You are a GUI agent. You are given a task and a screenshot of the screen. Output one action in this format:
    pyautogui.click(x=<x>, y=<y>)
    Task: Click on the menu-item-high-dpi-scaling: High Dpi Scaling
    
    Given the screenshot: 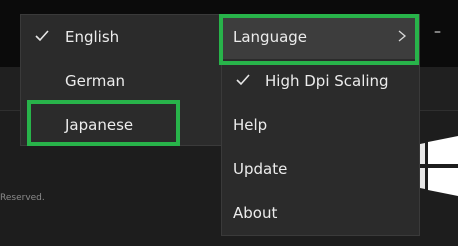 What is the action you would take?
    pyautogui.click(x=320, y=81)
    